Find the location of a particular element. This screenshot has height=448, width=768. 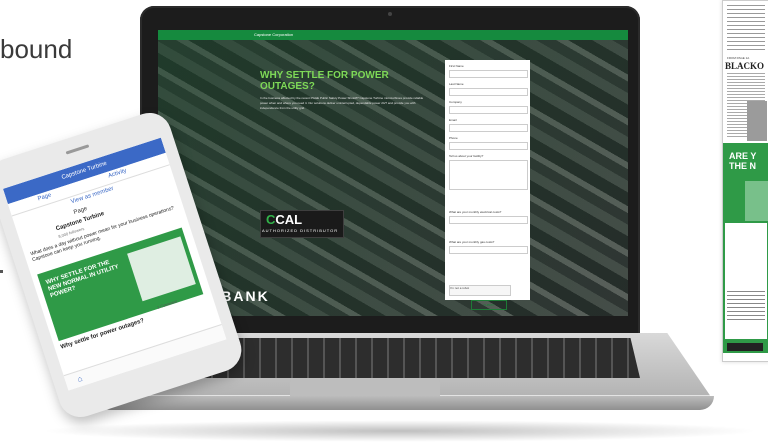

site-logo: Capstone Corporation is located at coordinates (273, 34).